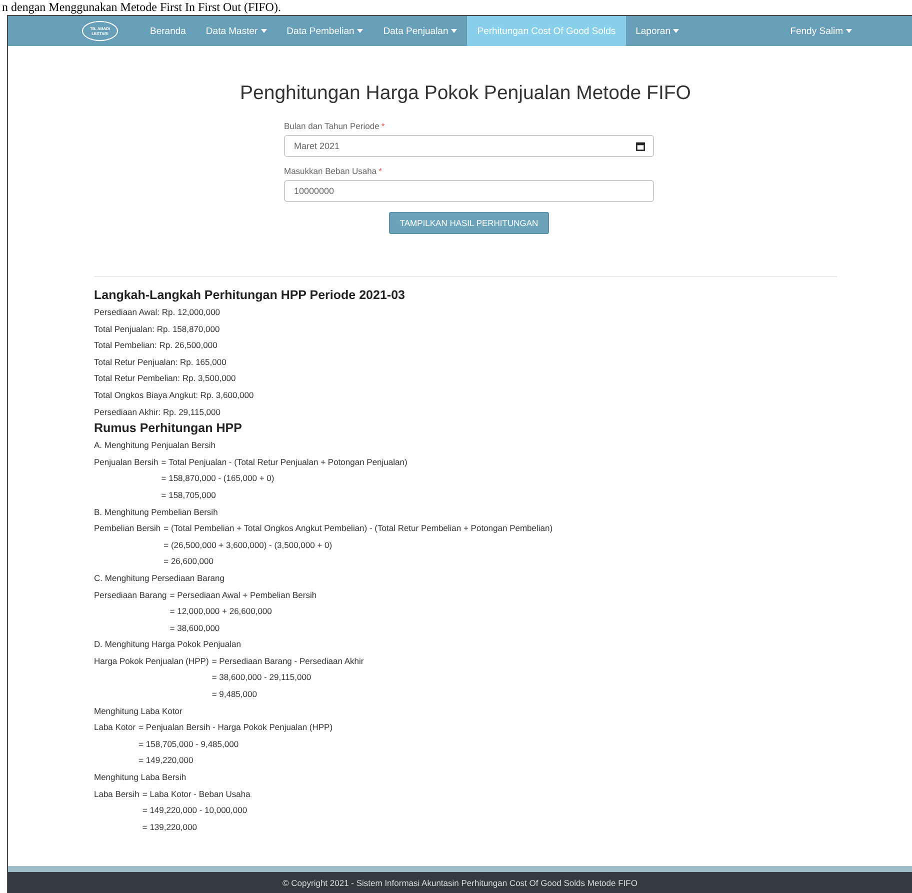 This screenshot has width=912, height=893. I want to click on formula-line: = (26,500,000 + 3,600,000) - (3,500,000 + 0), so click(249, 545).